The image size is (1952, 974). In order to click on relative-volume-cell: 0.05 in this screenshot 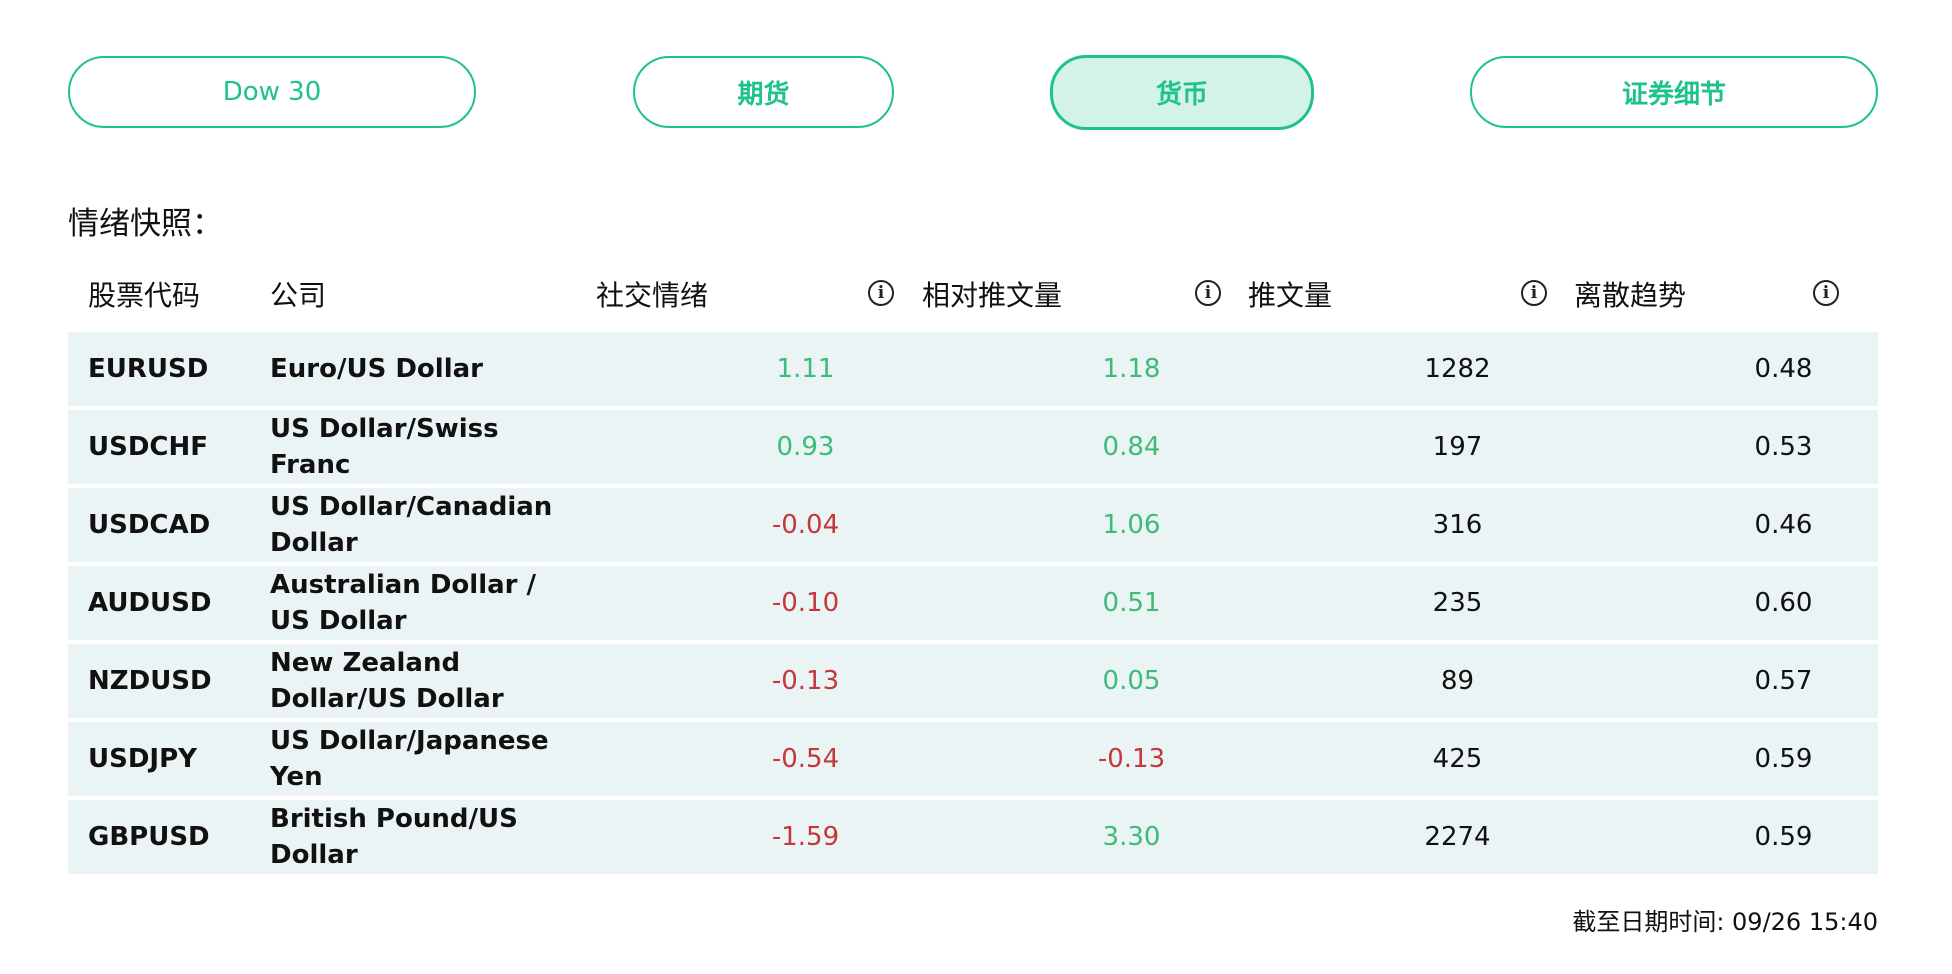, I will do `click(1131, 681)`.